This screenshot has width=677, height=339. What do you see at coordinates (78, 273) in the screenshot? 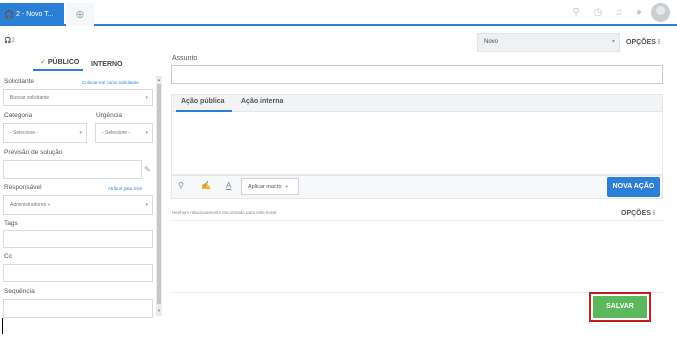
I see `cc-input` at bounding box center [78, 273].